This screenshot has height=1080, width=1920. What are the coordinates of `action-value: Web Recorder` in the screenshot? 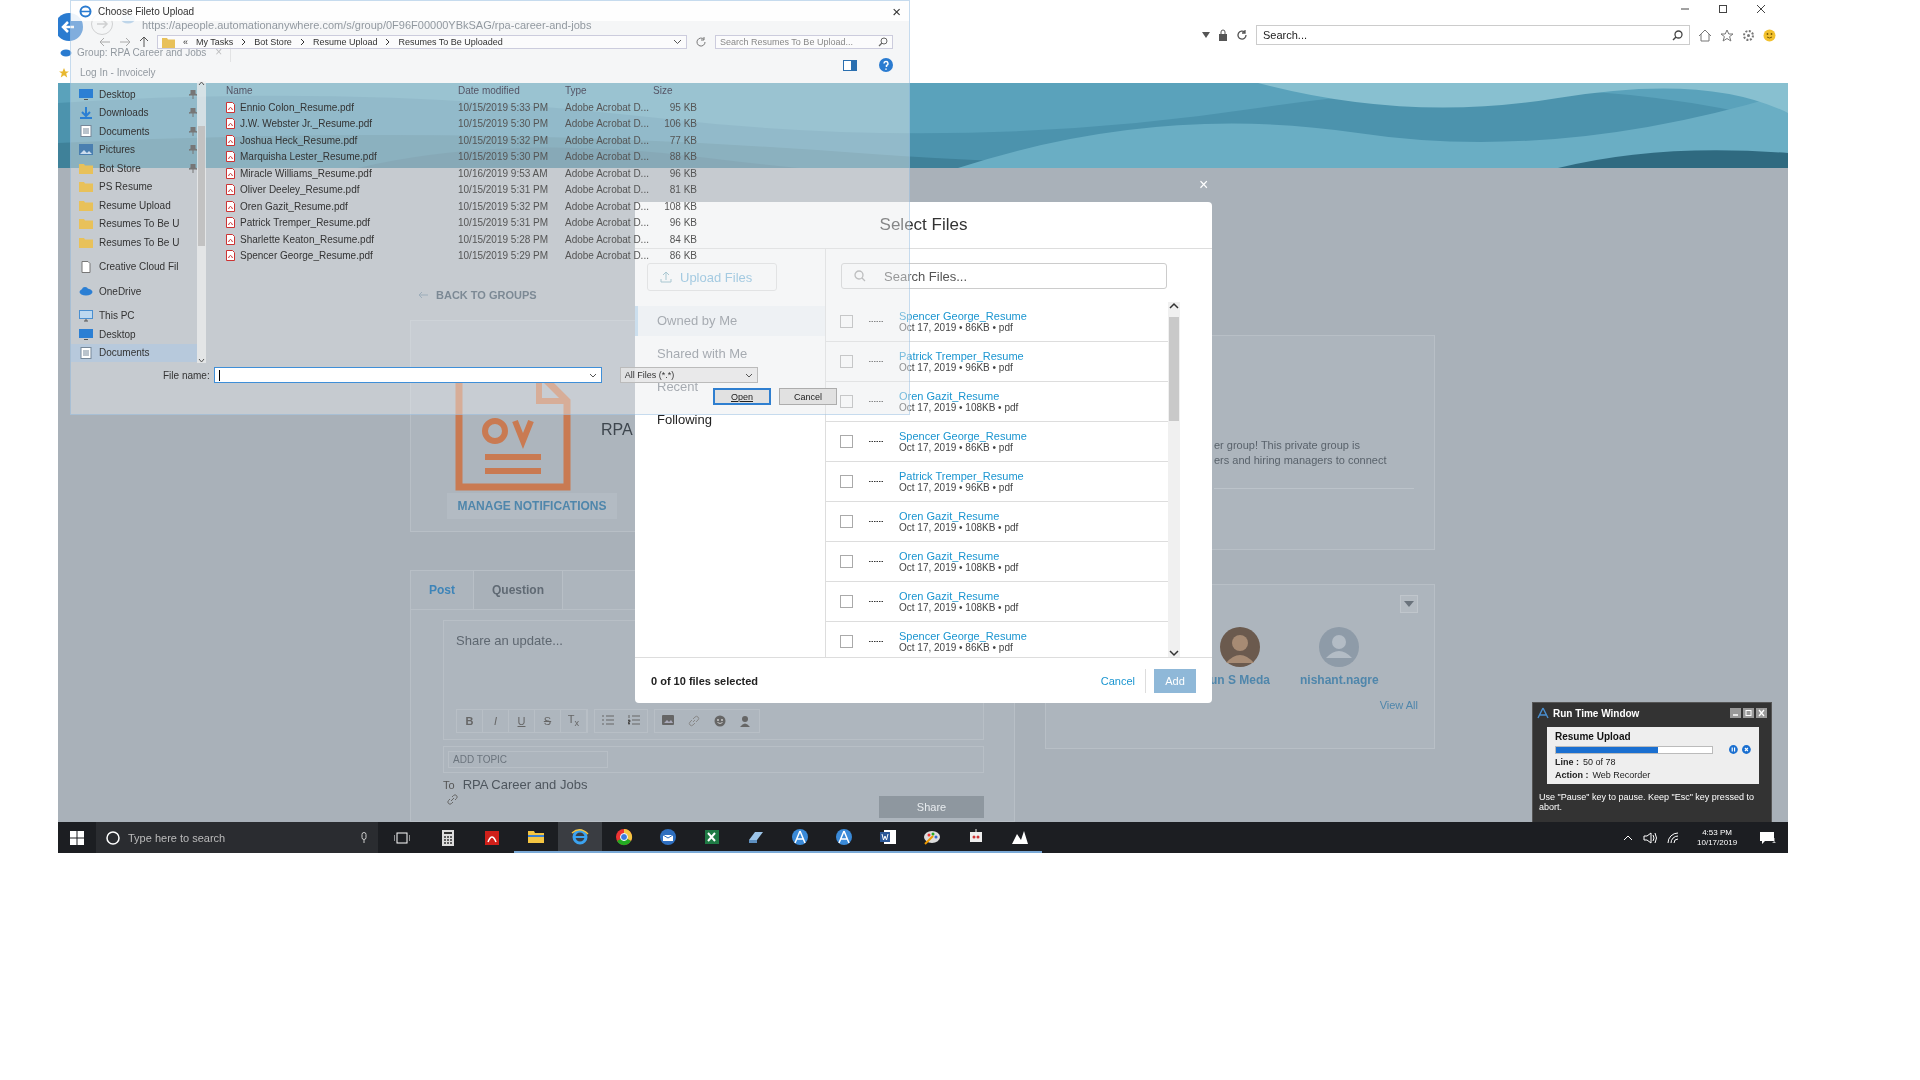 It's located at (1621, 775).